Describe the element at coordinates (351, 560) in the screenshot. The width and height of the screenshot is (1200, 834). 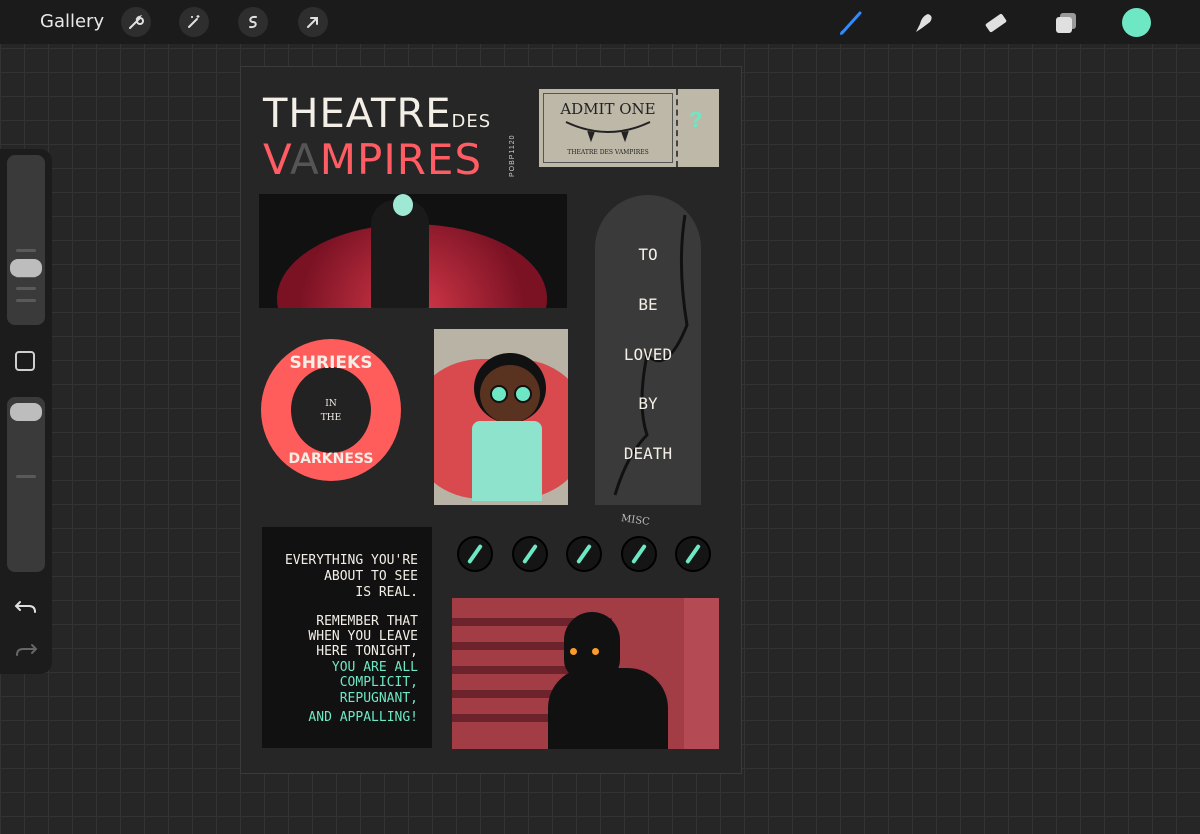
I see `quote-line: EVERYTHING YOU'RE` at that location.